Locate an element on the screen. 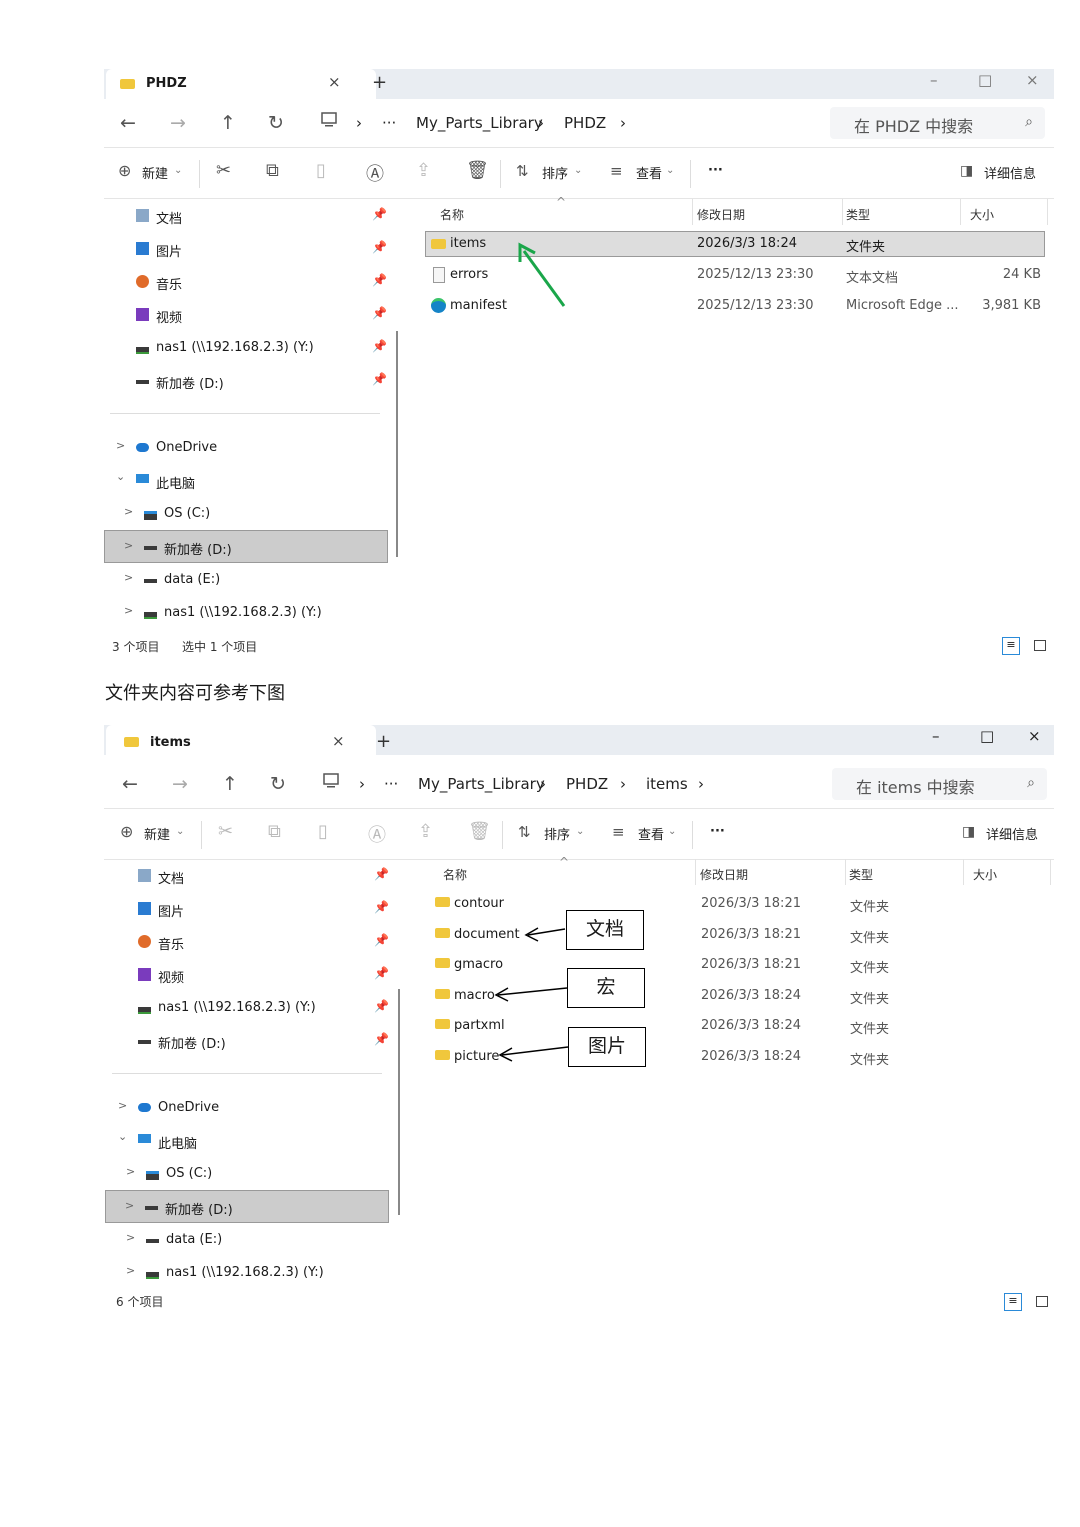  callout-macro: 宏 is located at coordinates (606, 988).